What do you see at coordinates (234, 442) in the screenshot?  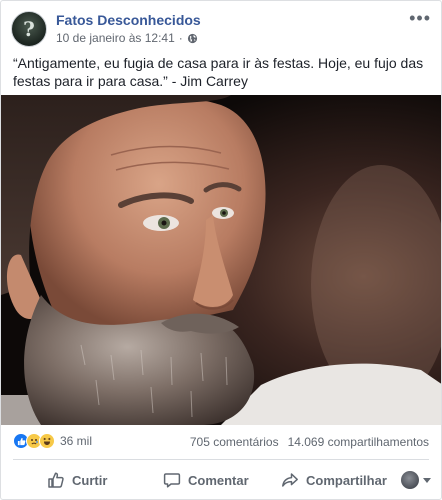 I see `comments-count-link: 705 comentários` at bounding box center [234, 442].